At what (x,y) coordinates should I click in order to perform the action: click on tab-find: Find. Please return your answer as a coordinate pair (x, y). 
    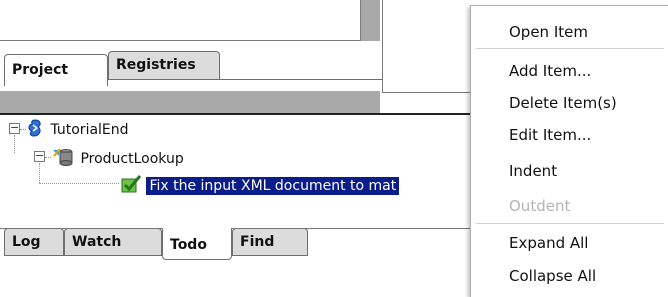
    Looking at the image, I should click on (270, 242).